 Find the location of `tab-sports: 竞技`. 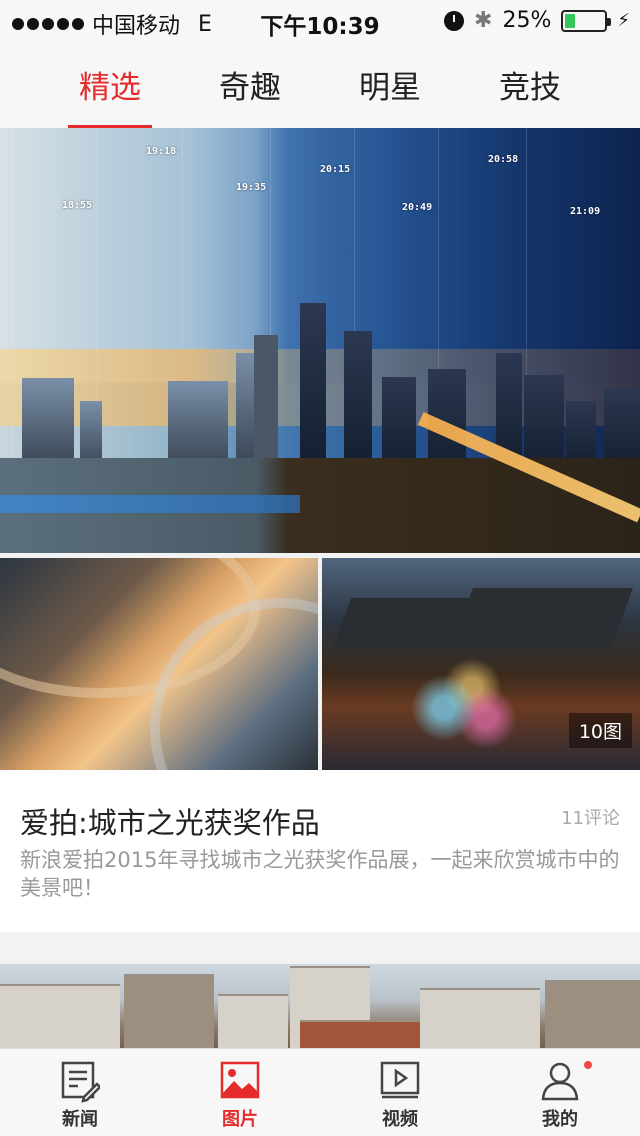

tab-sports: 竞技 is located at coordinates (530, 84).